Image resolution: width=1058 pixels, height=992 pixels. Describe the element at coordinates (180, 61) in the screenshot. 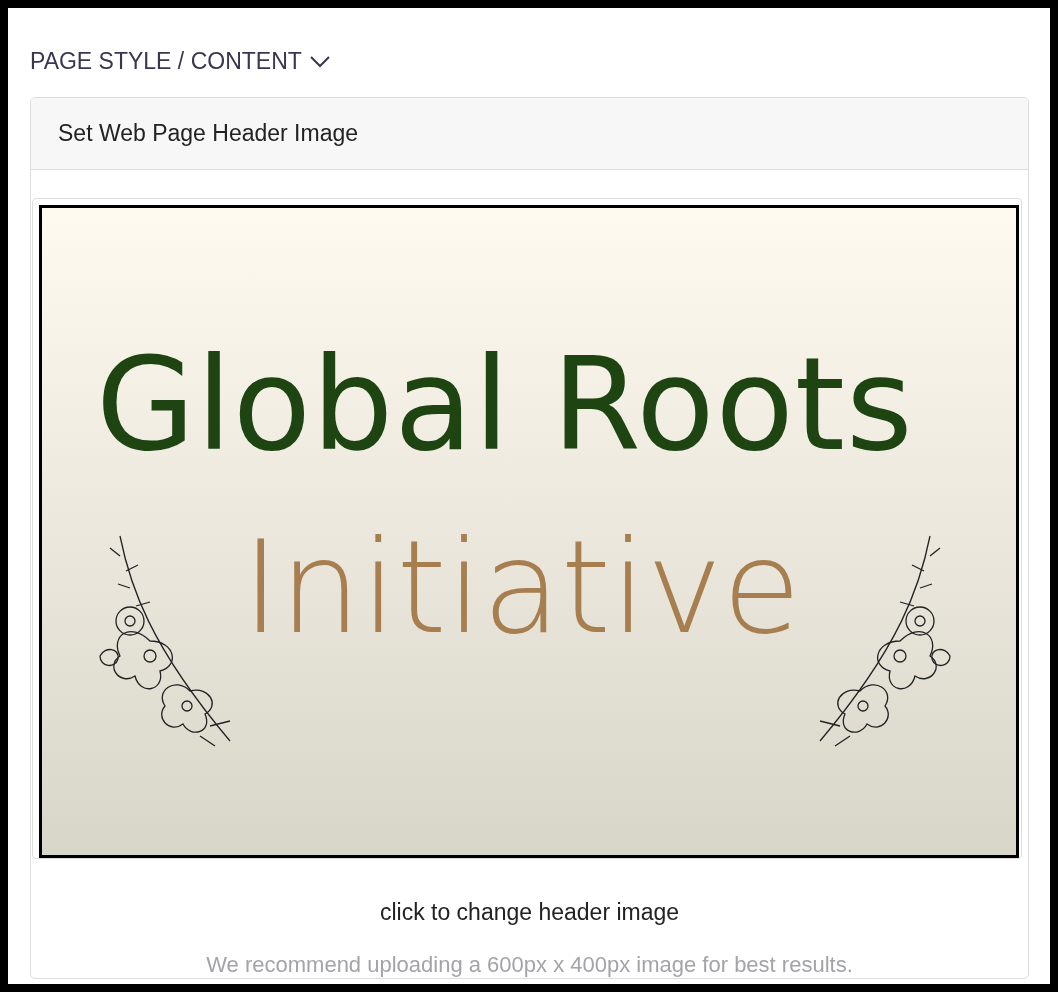

I see `section-toggle: PAGE STYLE / CONTENT` at that location.